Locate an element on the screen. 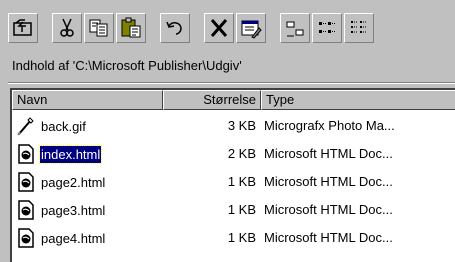 The image size is (455, 262). column-header-type: Type is located at coordinates (358, 100).